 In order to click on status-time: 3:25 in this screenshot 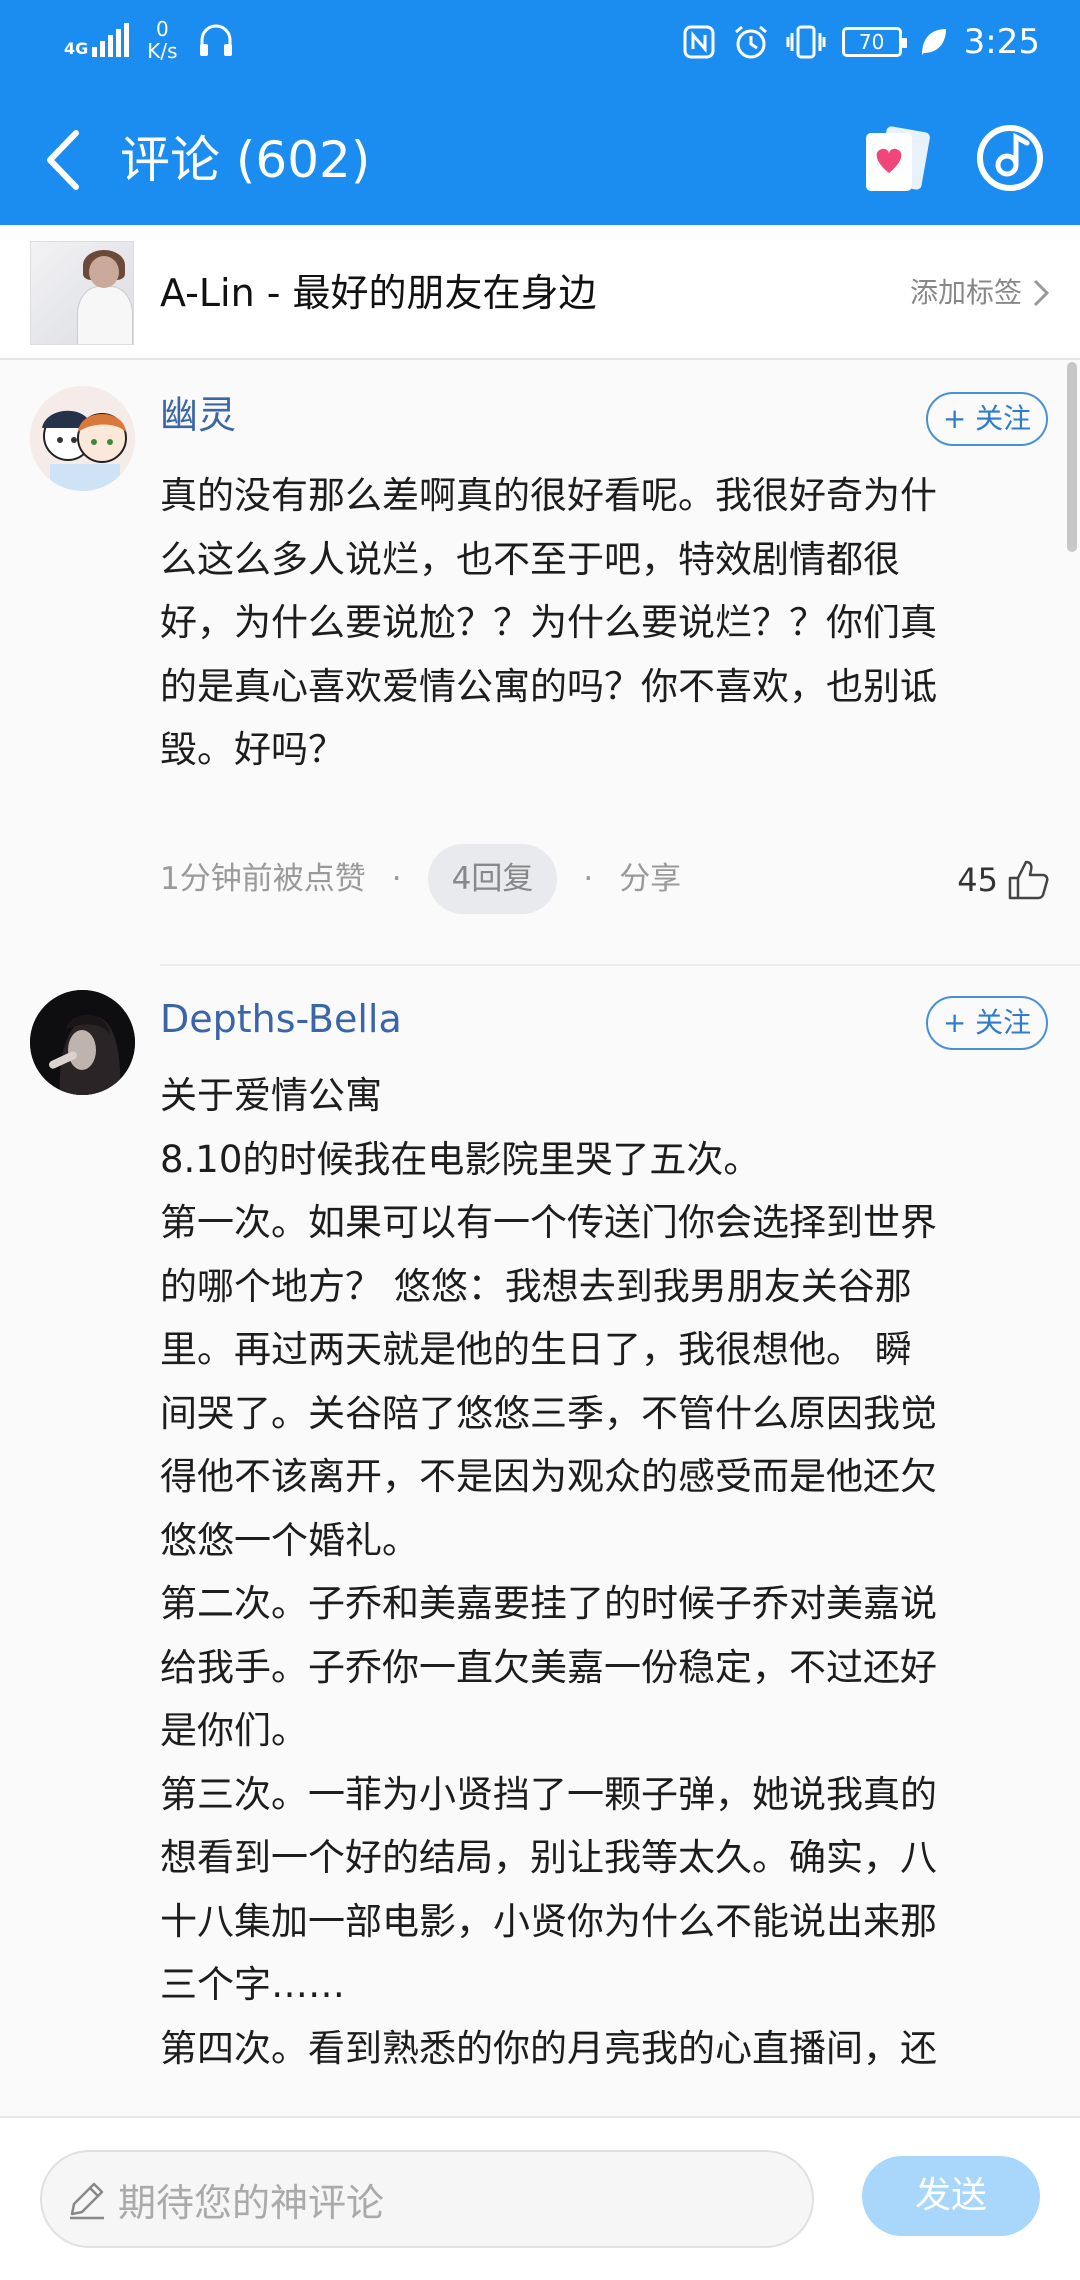, I will do `click(1001, 42)`.